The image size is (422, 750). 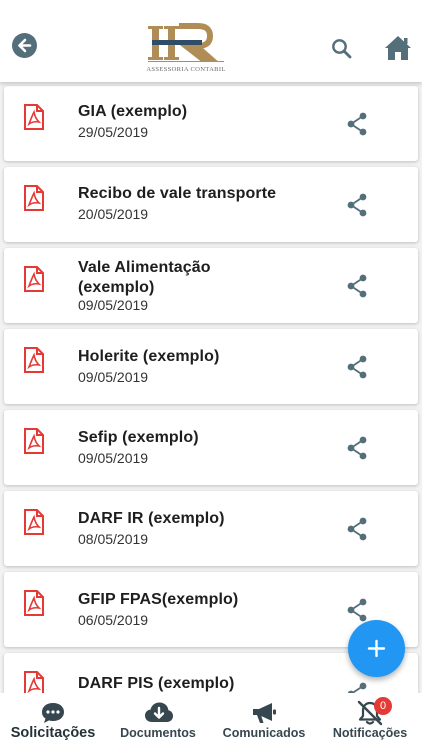 What do you see at coordinates (53, 733) in the screenshot?
I see `nav-solicitacoes-label: Solicitações` at bounding box center [53, 733].